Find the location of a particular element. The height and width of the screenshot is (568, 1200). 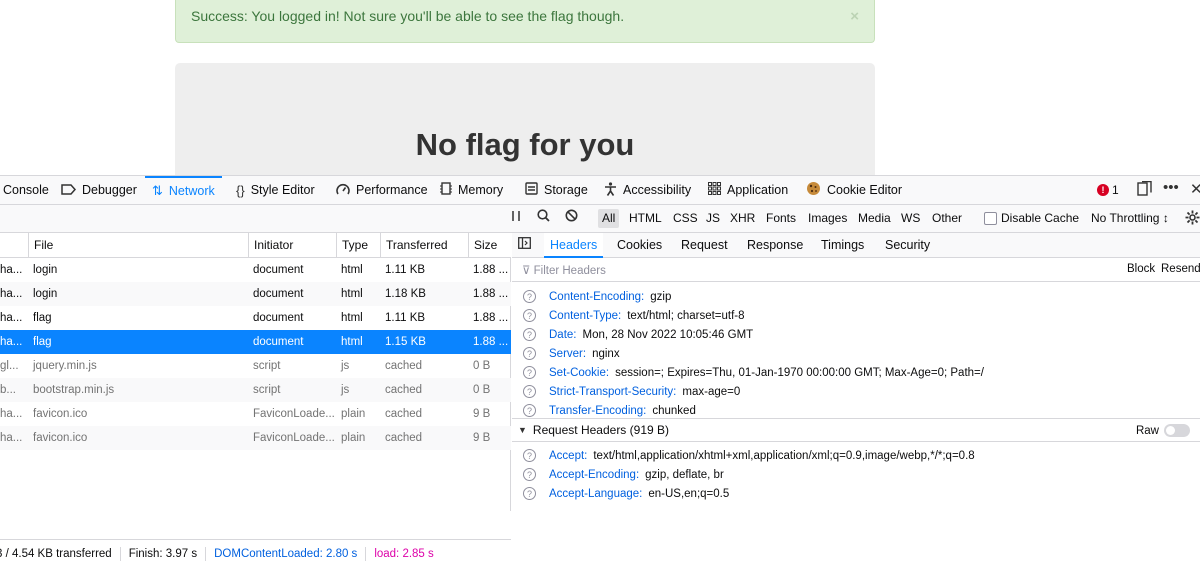

dock-side-icon is located at coordinates (1144, 190).